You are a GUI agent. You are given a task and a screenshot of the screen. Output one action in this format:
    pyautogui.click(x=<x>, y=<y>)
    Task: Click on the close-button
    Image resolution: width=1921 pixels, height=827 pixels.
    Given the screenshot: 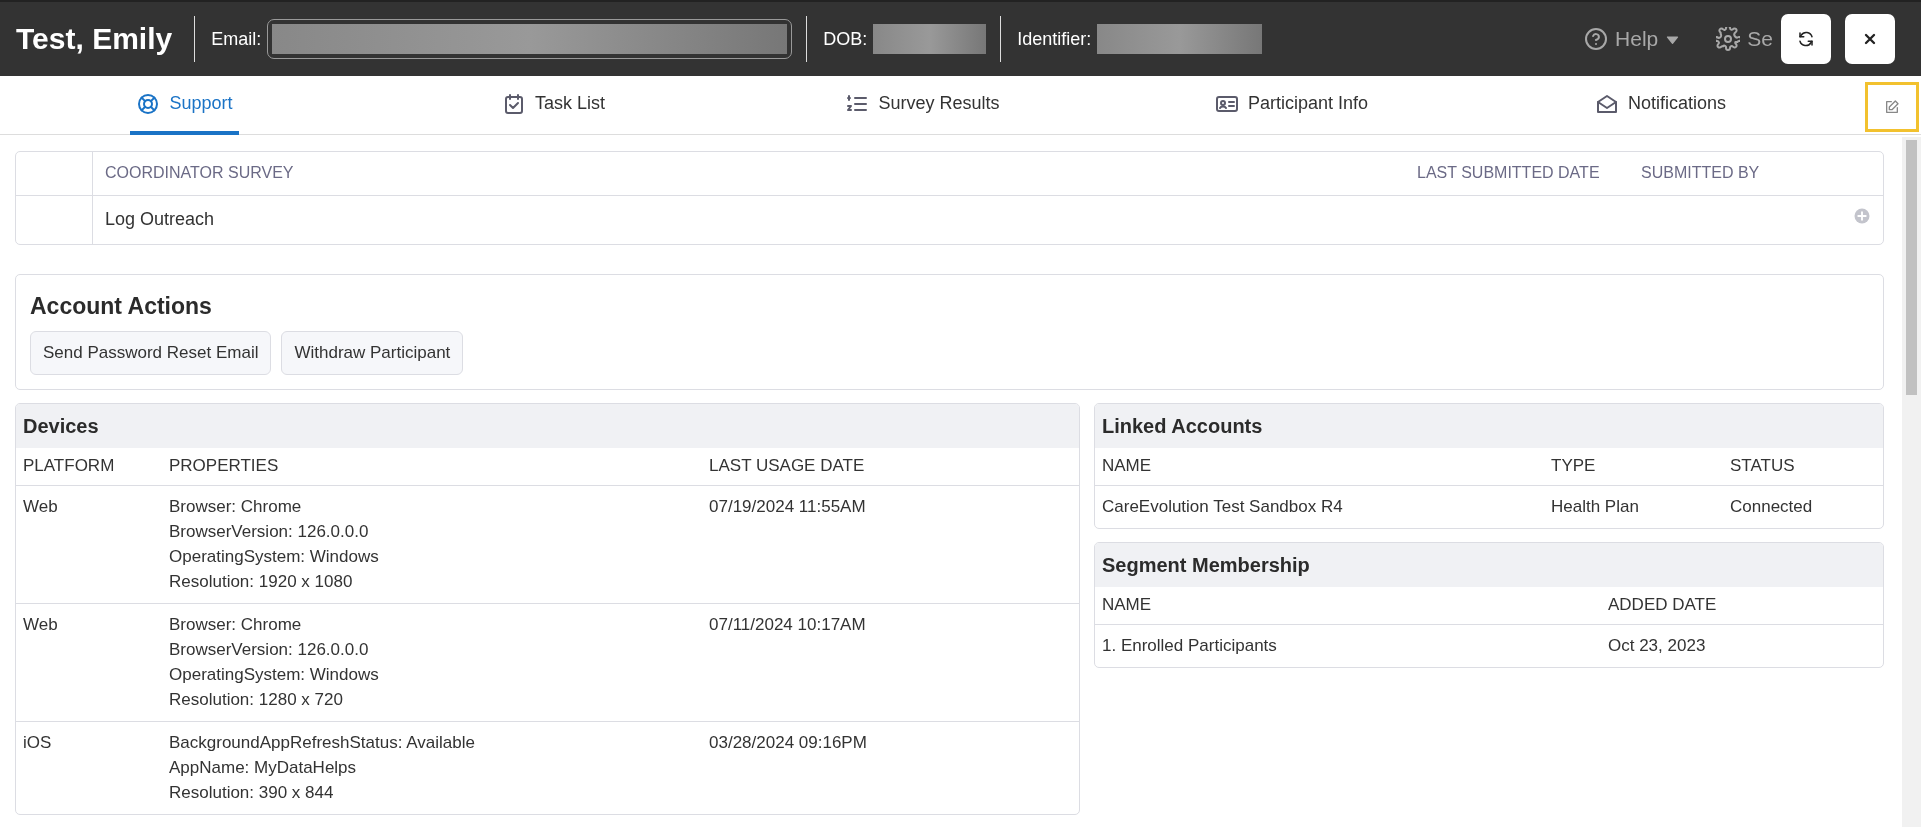 What is the action you would take?
    pyautogui.click(x=1870, y=39)
    